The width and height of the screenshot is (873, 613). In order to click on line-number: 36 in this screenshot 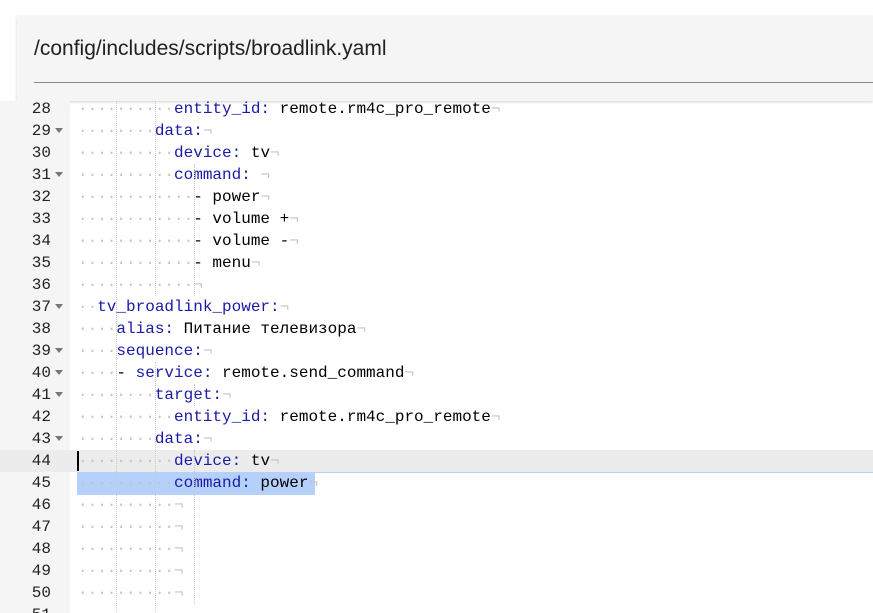, I will do `click(41, 285)`.